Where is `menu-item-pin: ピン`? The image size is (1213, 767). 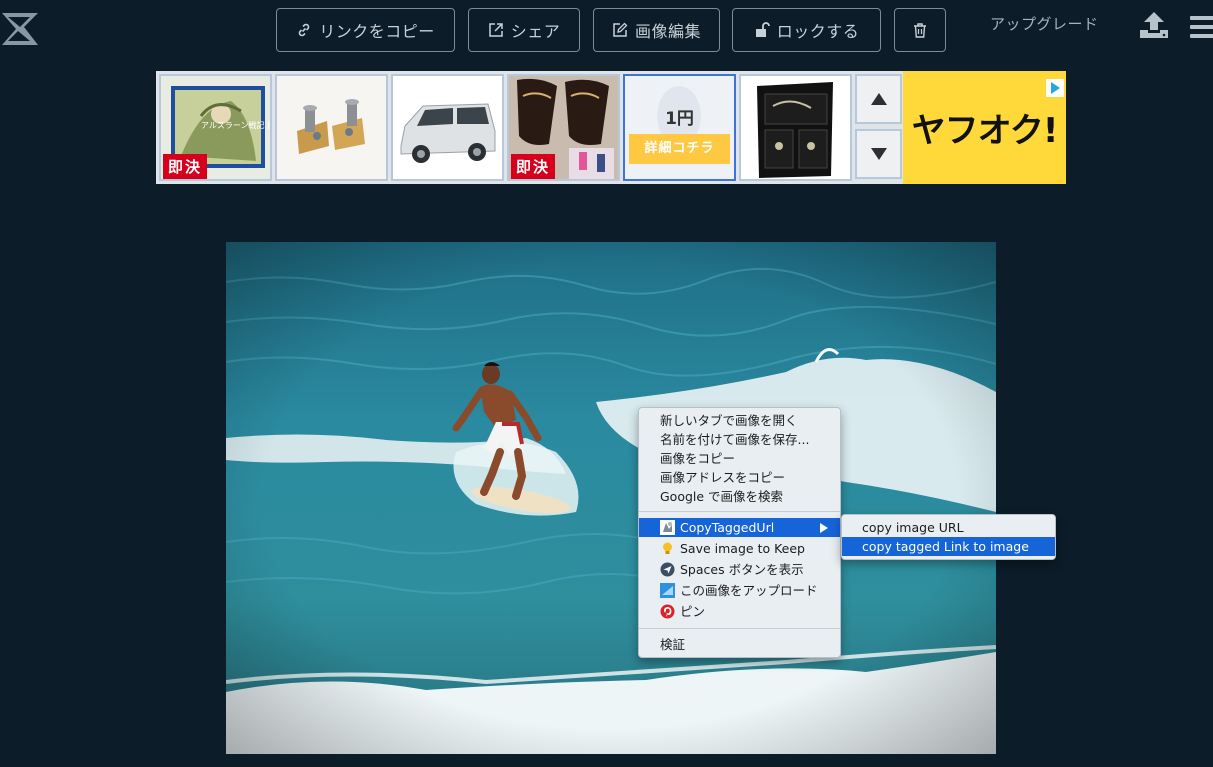
menu-item-pin: ピン is located at coordinates (739, 611).